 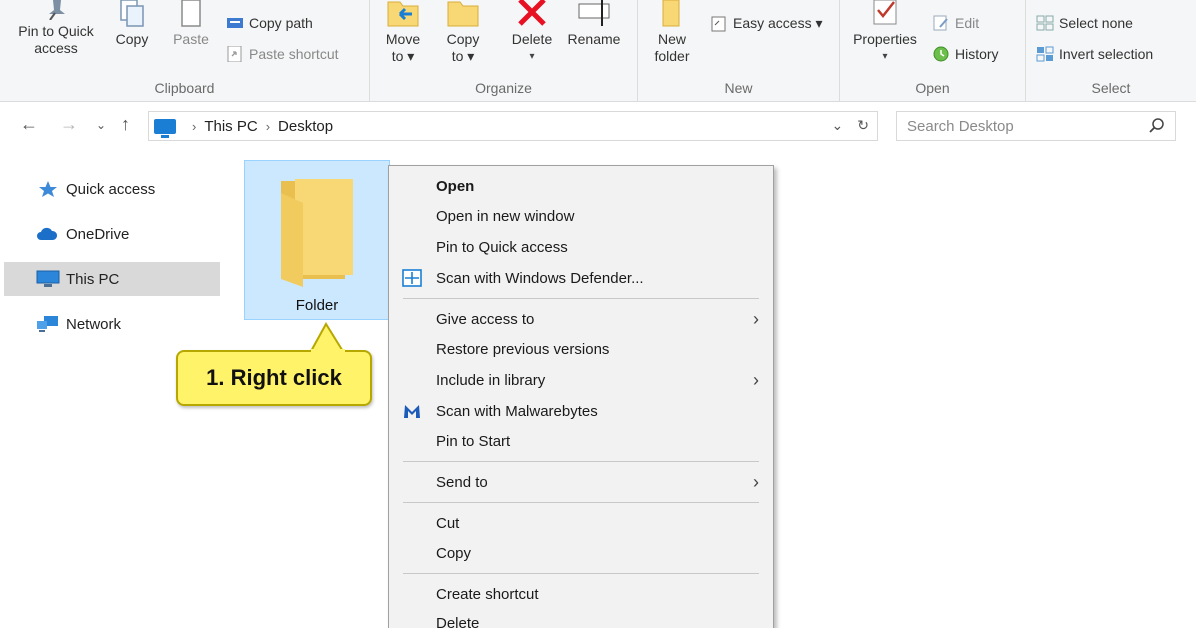 What do you see at coordinates (581, 216) in the screenshot?
I see `menu-item-open-new-window: Open in new window` at bounding box center [581, 216].